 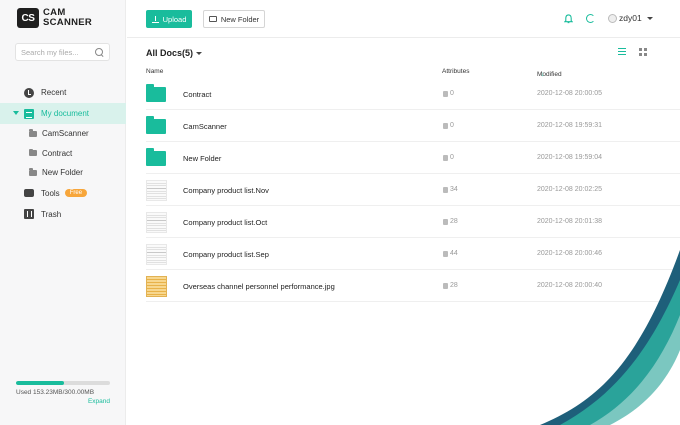 I want to click on sidebar-item-trash: Trash, so click(x=63, y=214).